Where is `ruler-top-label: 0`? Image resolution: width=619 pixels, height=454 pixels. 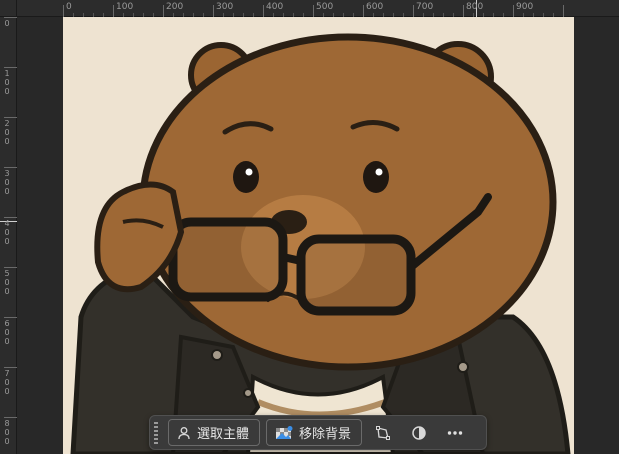
ruler-top-label: 0 is located at coordinates (69, 7).